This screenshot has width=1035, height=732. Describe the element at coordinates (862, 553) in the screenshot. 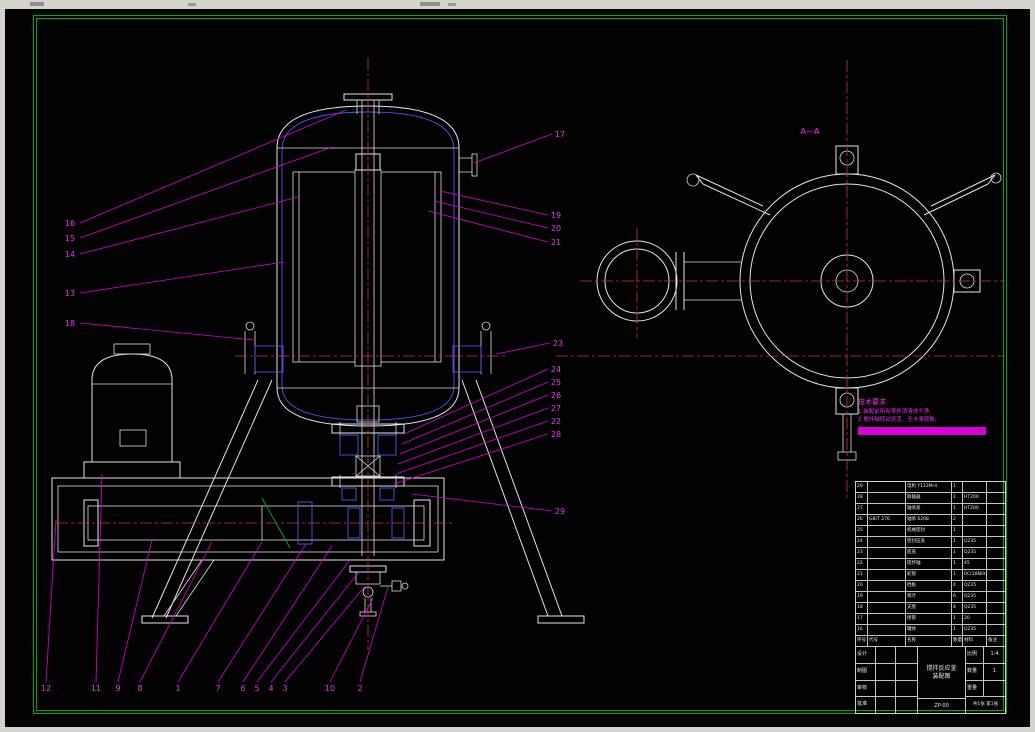

I see `bom-cell: 23` at that location.